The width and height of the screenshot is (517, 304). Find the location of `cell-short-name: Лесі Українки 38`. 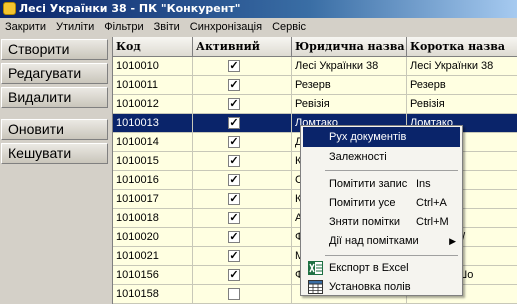

cell-short-name: Лесі Українки 38 is located at coordinates (462, 66).